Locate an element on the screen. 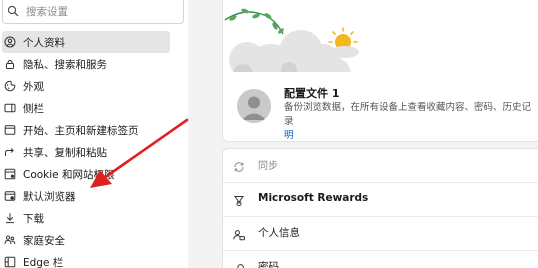 The height and width of the screenshot is (268, 538). sync-label: 同步 is located at coordinates (268, 166).